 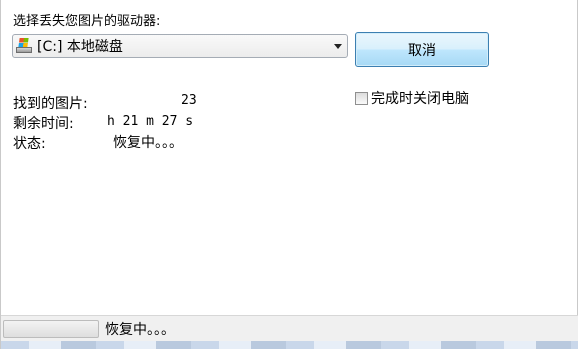 What do you see at coordinates (289, 345) in the screenshot?
I see `taskbar-strip` at bounding box center [289, 345].